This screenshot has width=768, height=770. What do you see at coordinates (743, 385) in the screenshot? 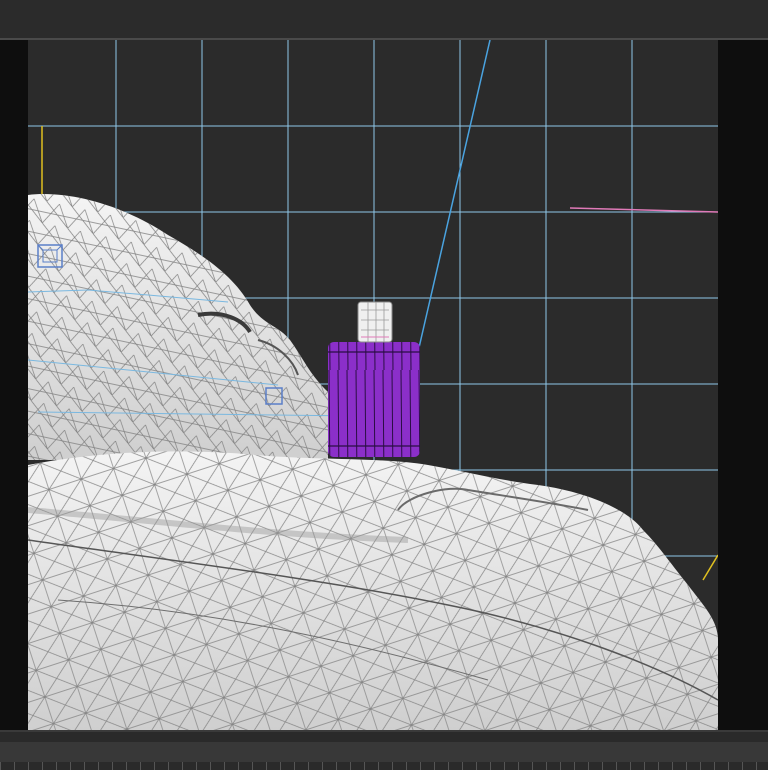
I see `right-viewport-border` at bounding box center [743, 385].